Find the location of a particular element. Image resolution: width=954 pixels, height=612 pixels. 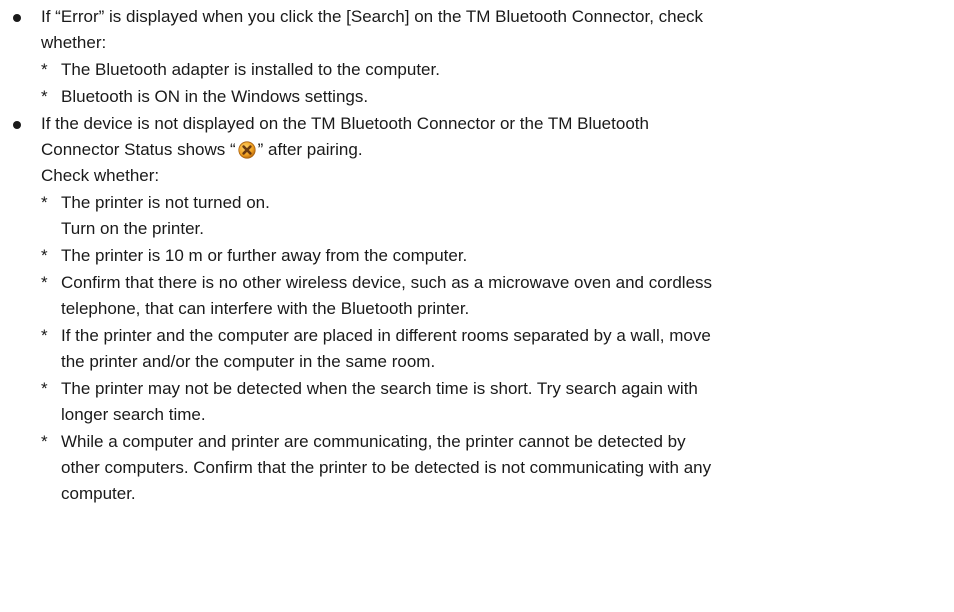

check-item-text: The printer is not turned on. is located at coordinates (165, 202).